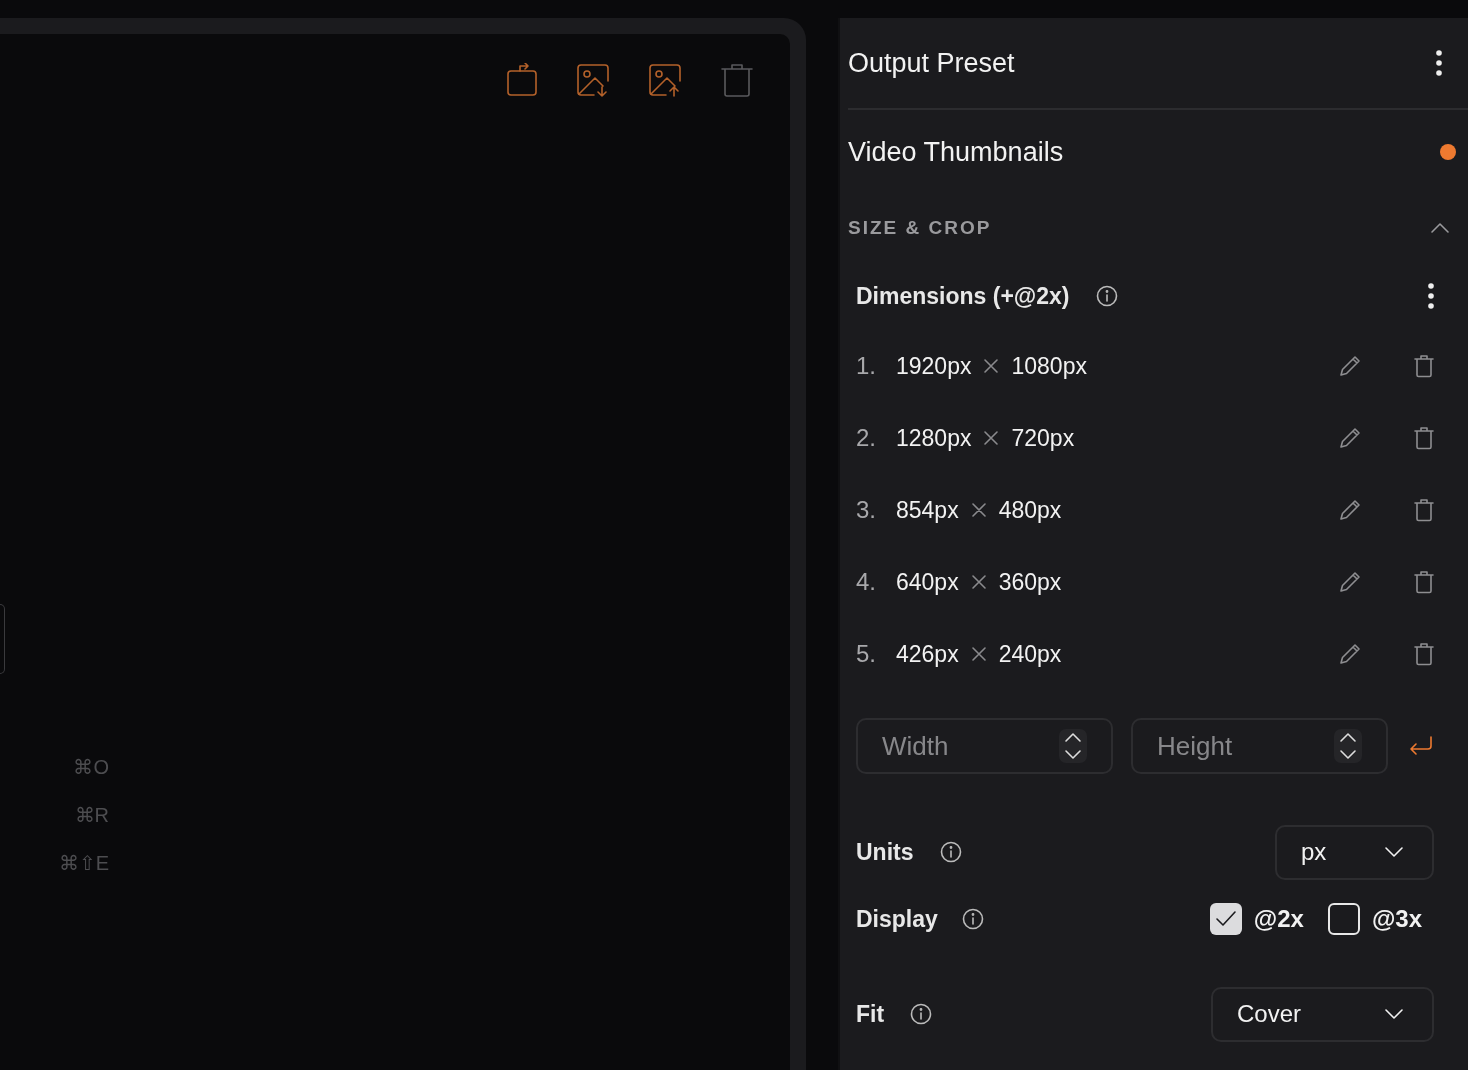 Image resolution: width=1468 pixels, height=1070 pixels. I want to click on image-upload-icon, so click(665, 80).